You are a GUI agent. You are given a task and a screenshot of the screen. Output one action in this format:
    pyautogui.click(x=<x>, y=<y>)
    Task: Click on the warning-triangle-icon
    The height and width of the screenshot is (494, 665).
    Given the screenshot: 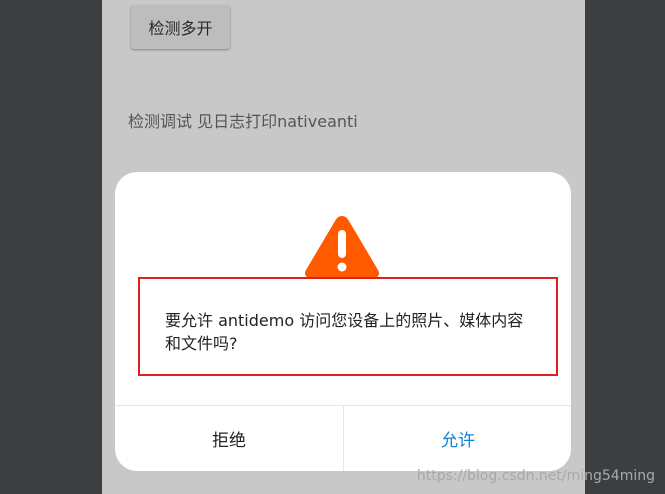 What is the action you would take?
    pyautogui.click(x=342, y=247)
    